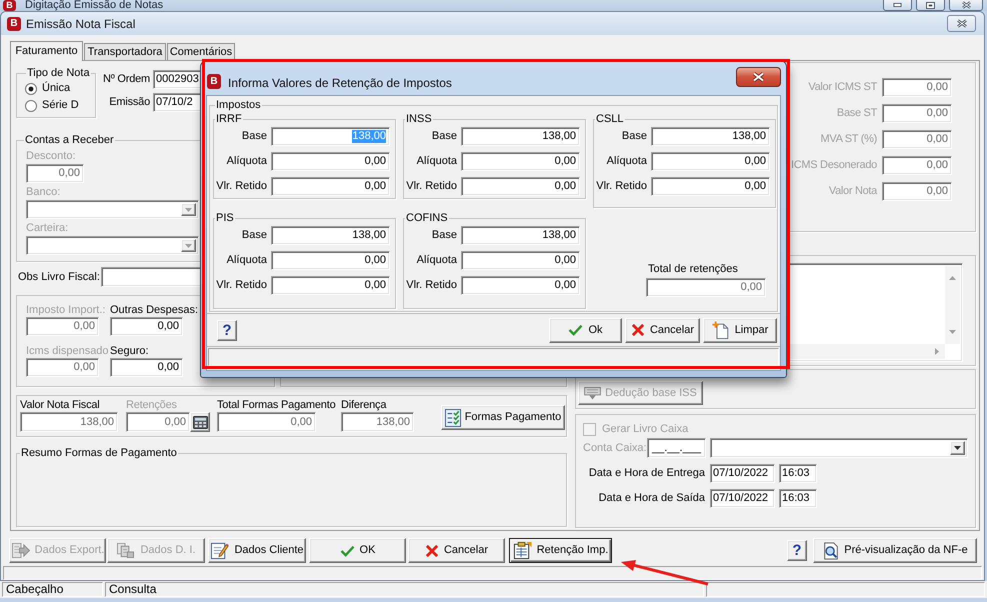 This screenshot has width=987, height=602. I want to click on field-label: Base ST, so click(856, 113).